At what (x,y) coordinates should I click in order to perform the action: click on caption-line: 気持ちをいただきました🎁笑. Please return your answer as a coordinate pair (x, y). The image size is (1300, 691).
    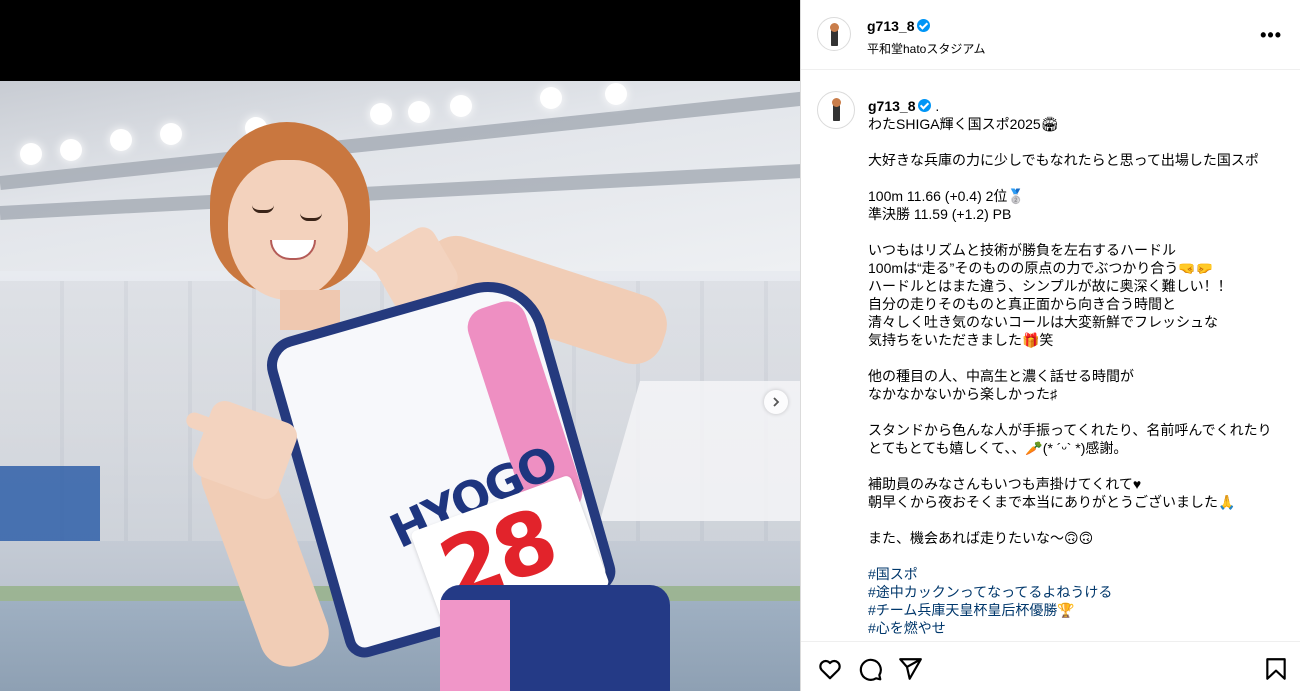
    Looking at the image, I should click on (961, 340).